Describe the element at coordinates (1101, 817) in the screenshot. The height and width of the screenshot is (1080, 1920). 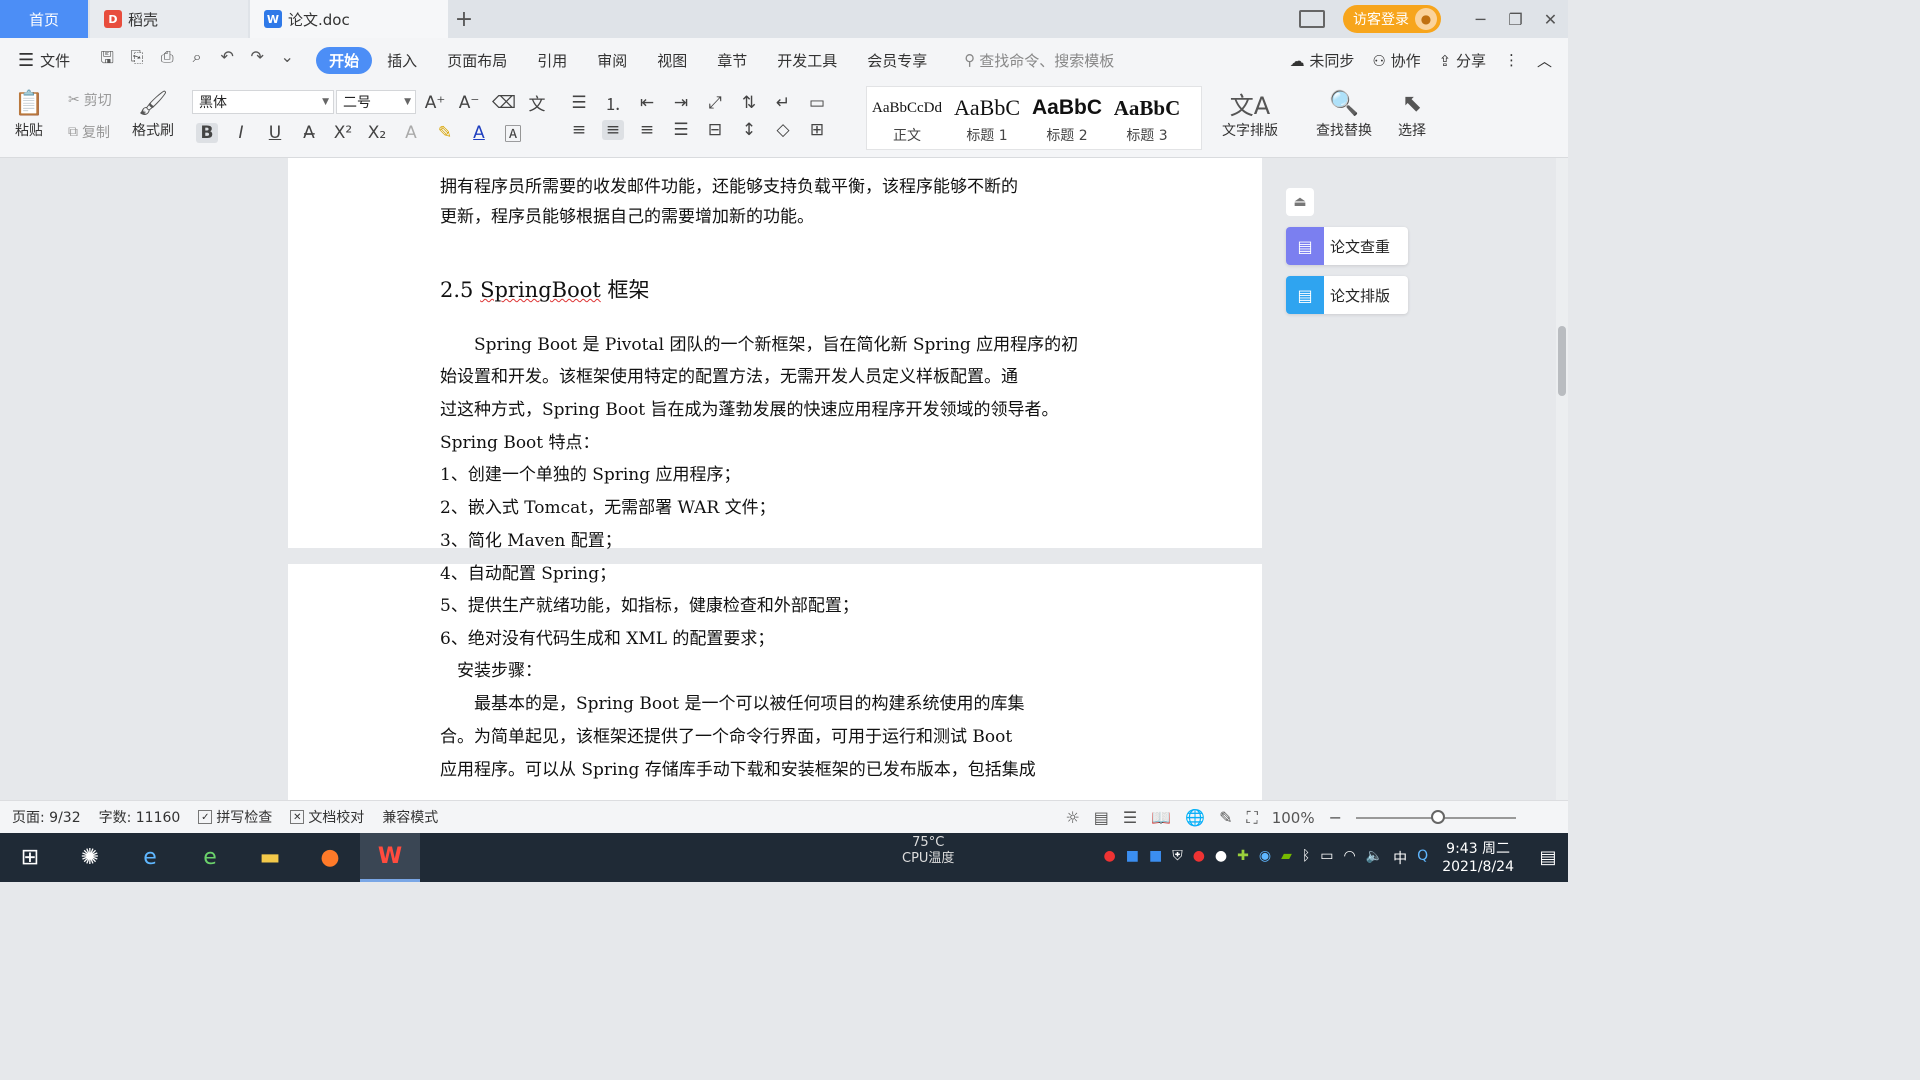
I see `page-view-icon: ▤` at that location.